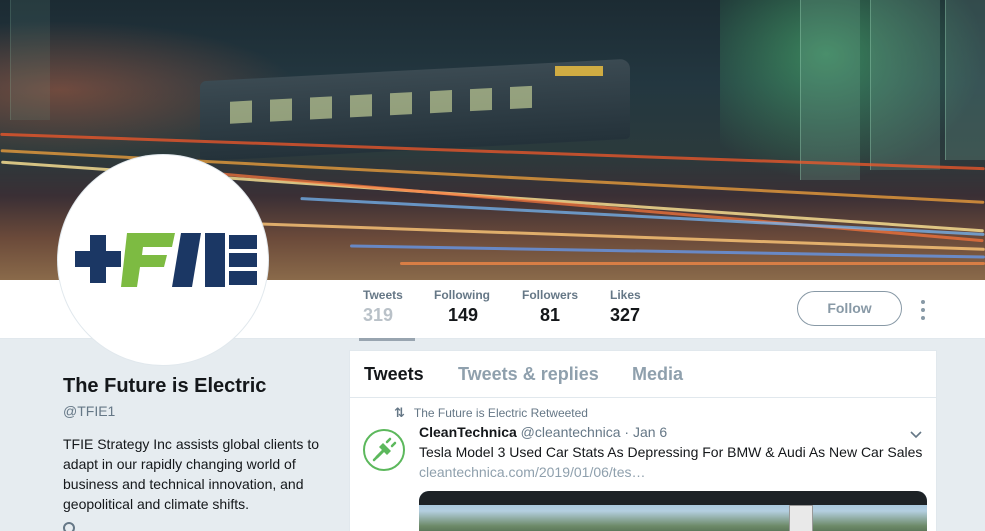  What do you see at coordinates (625, 315) in the screenshot?
I see `stat-value: 327` at bounding box center [625, 315].